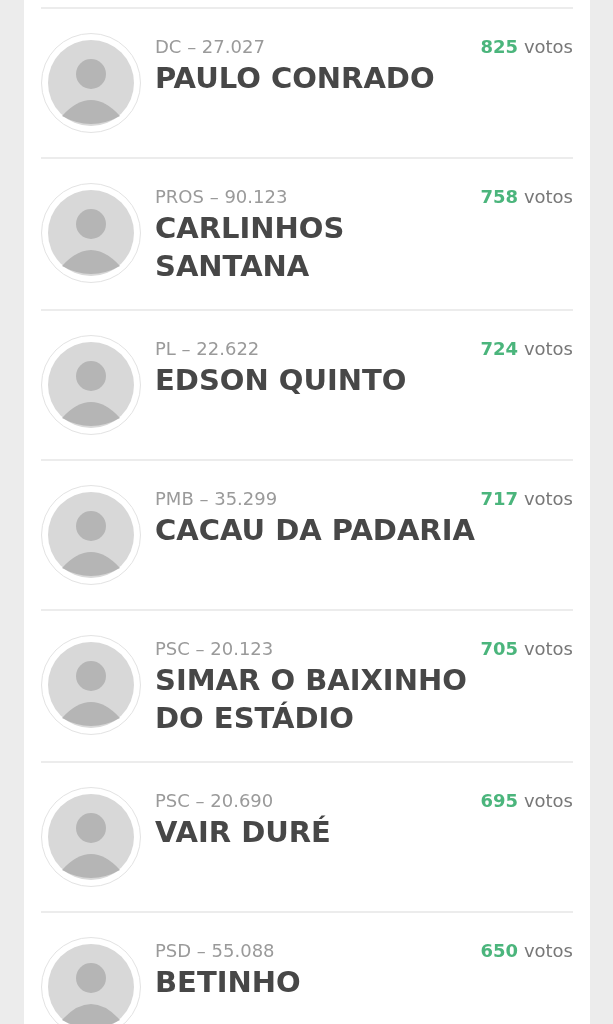 This screenshot has width=613, height=1024. I want to click on vote-count: 705 votos, so click(526, 648).